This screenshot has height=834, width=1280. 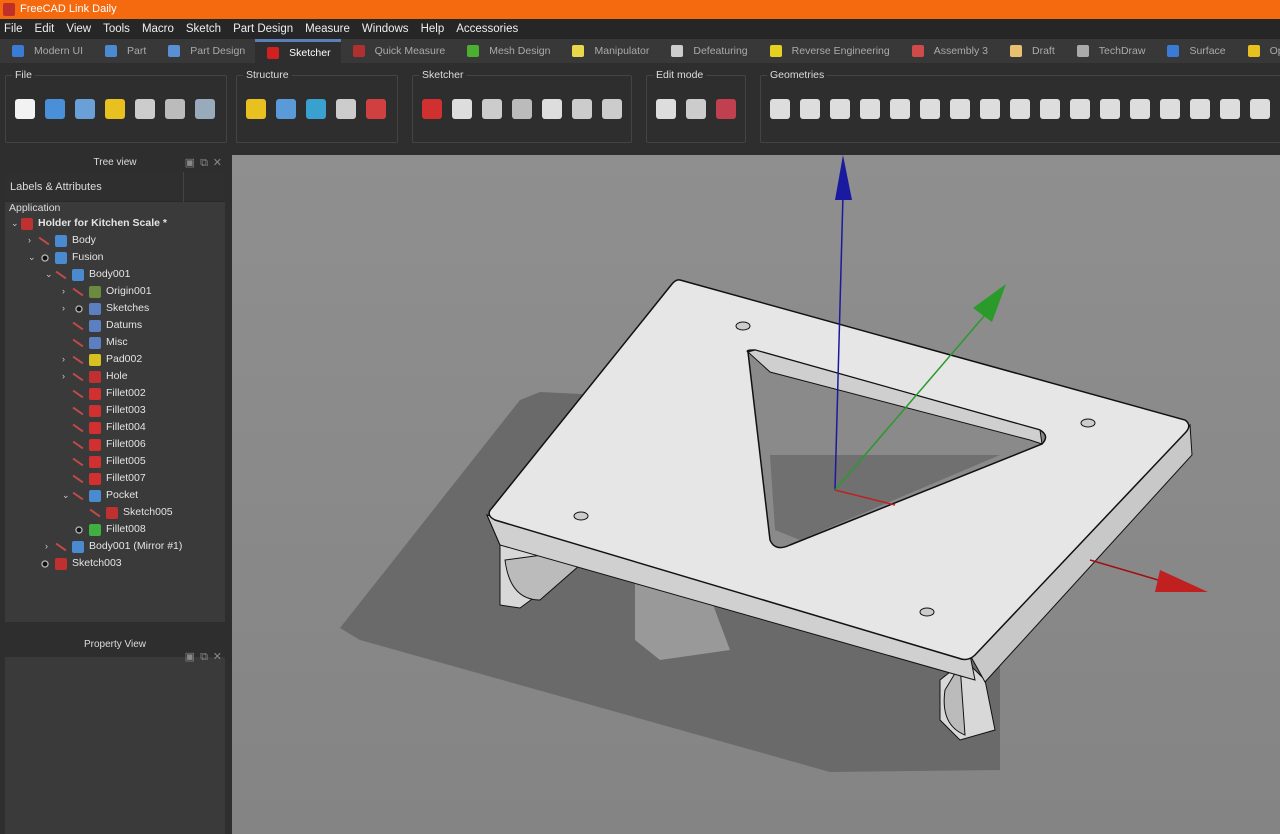 I want to click on tree-item: › Body, so click(x=62, y=240).